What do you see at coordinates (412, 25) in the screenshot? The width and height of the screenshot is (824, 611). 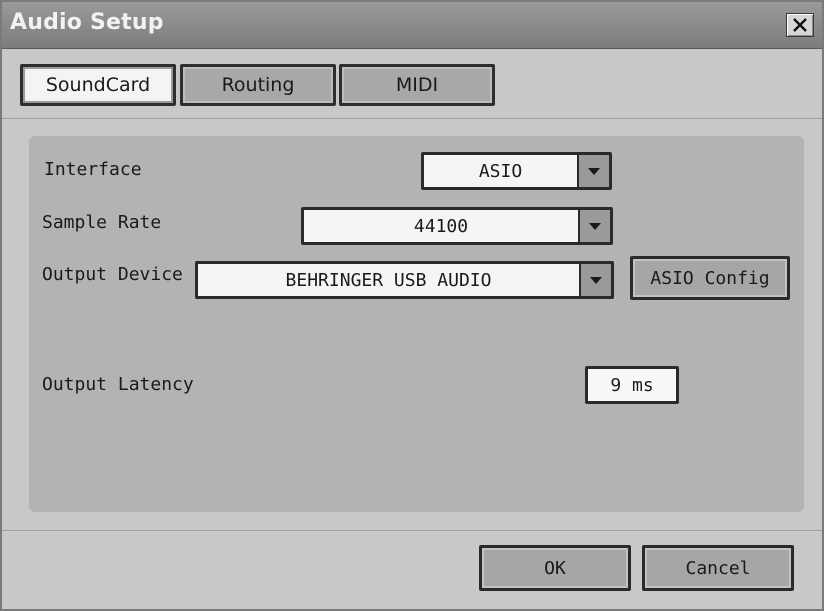 I see `title-bar: Audio Setup` at bounding box center [412, 25].